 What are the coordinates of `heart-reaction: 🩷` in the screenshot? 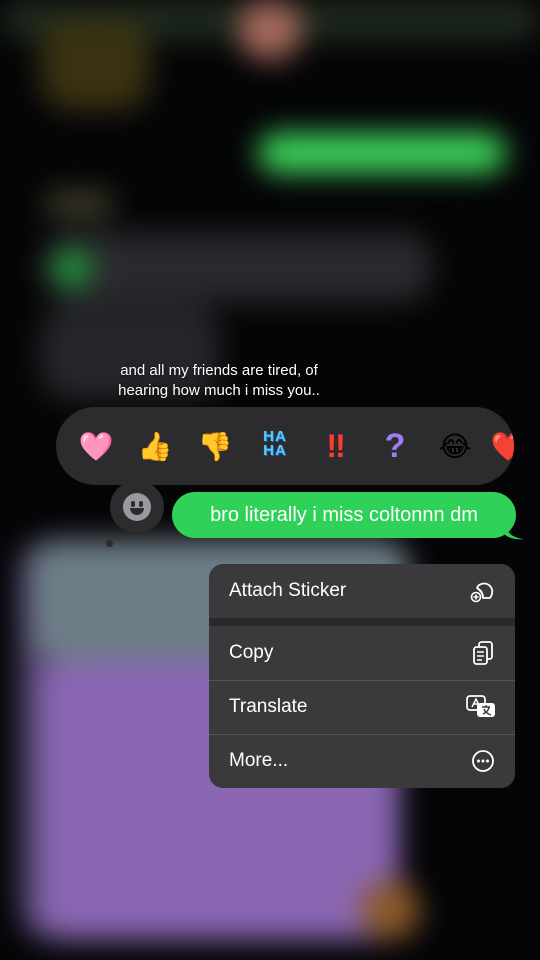 It's located at (96, 447).